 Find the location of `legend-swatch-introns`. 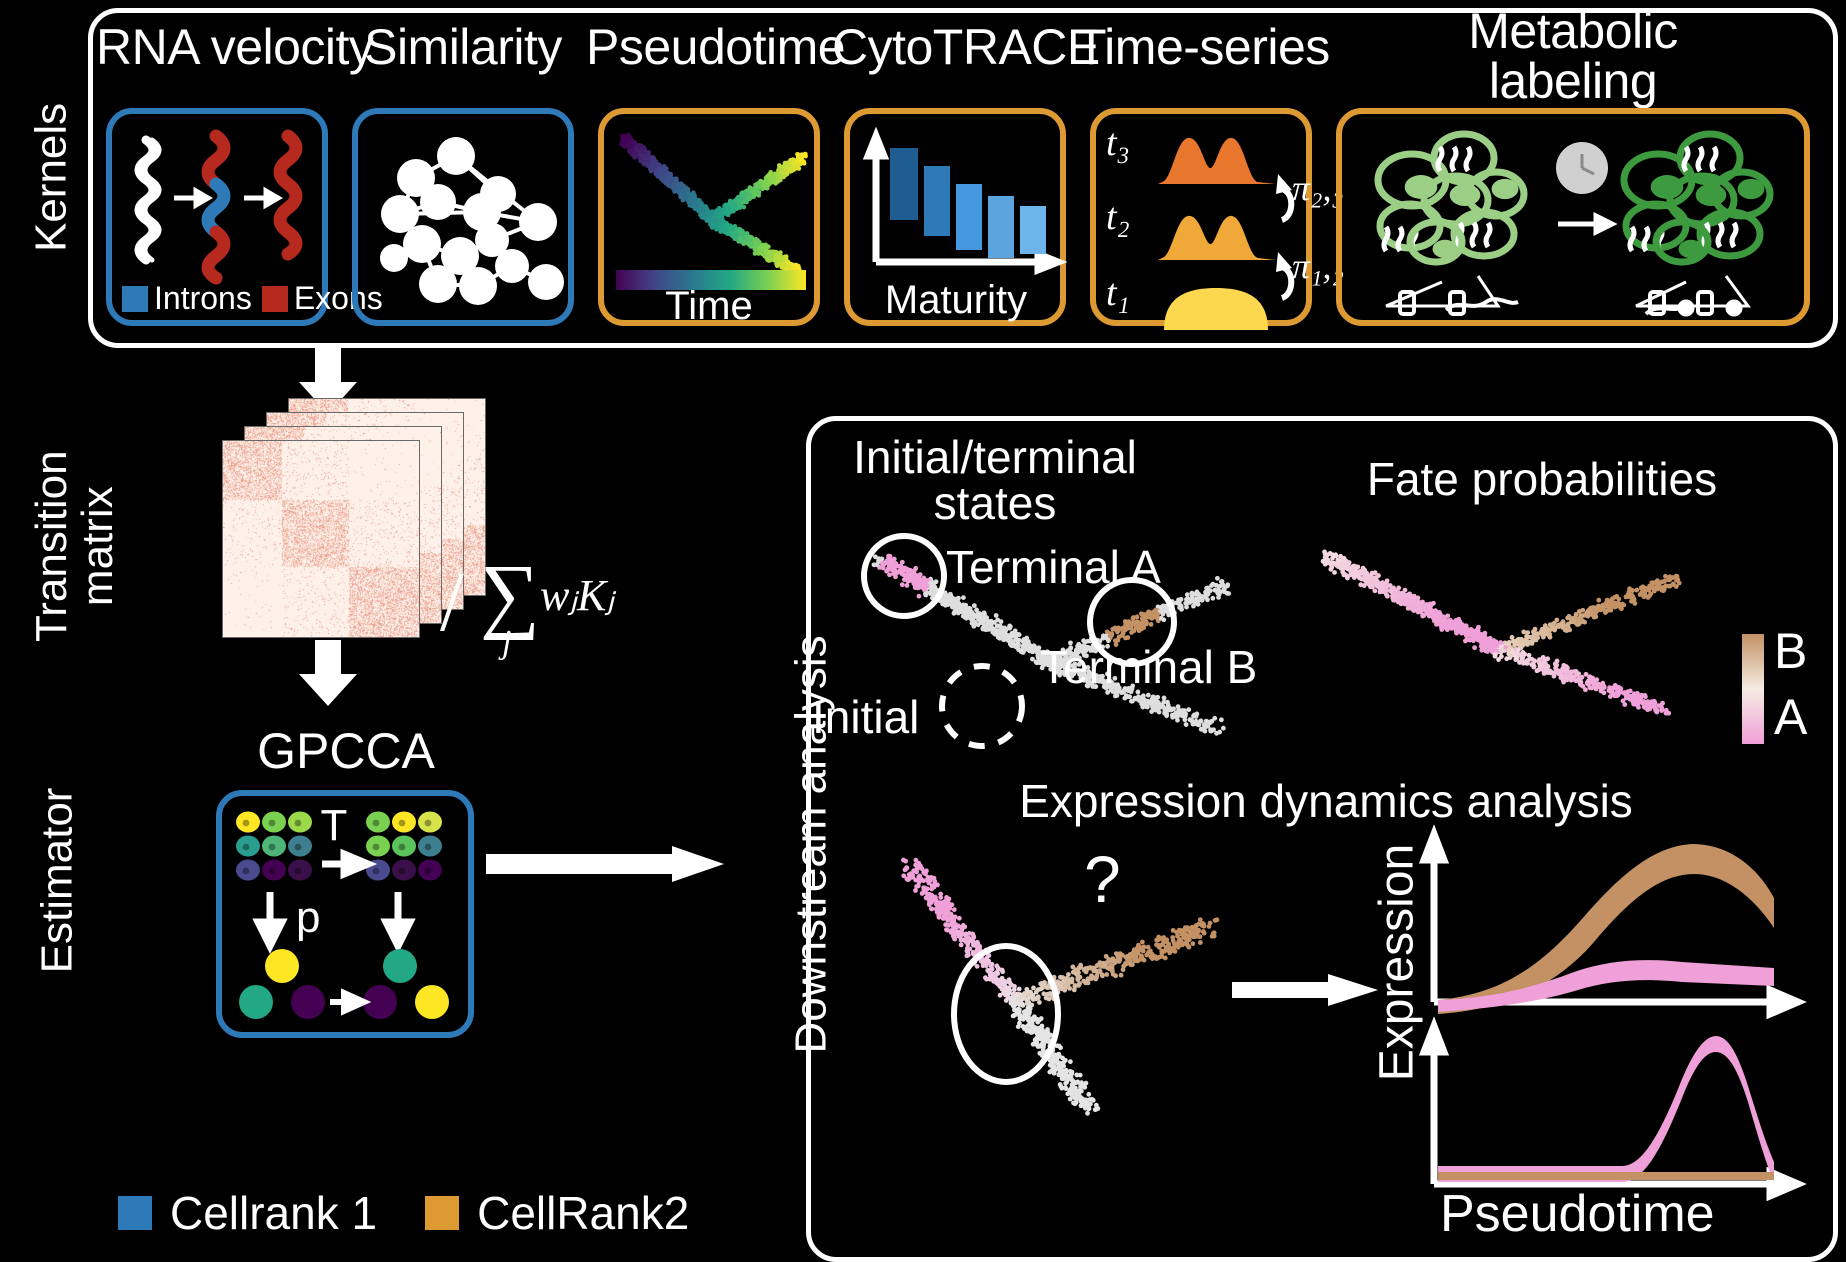

legend-swatch-introns is located at coordinates (135, 298).